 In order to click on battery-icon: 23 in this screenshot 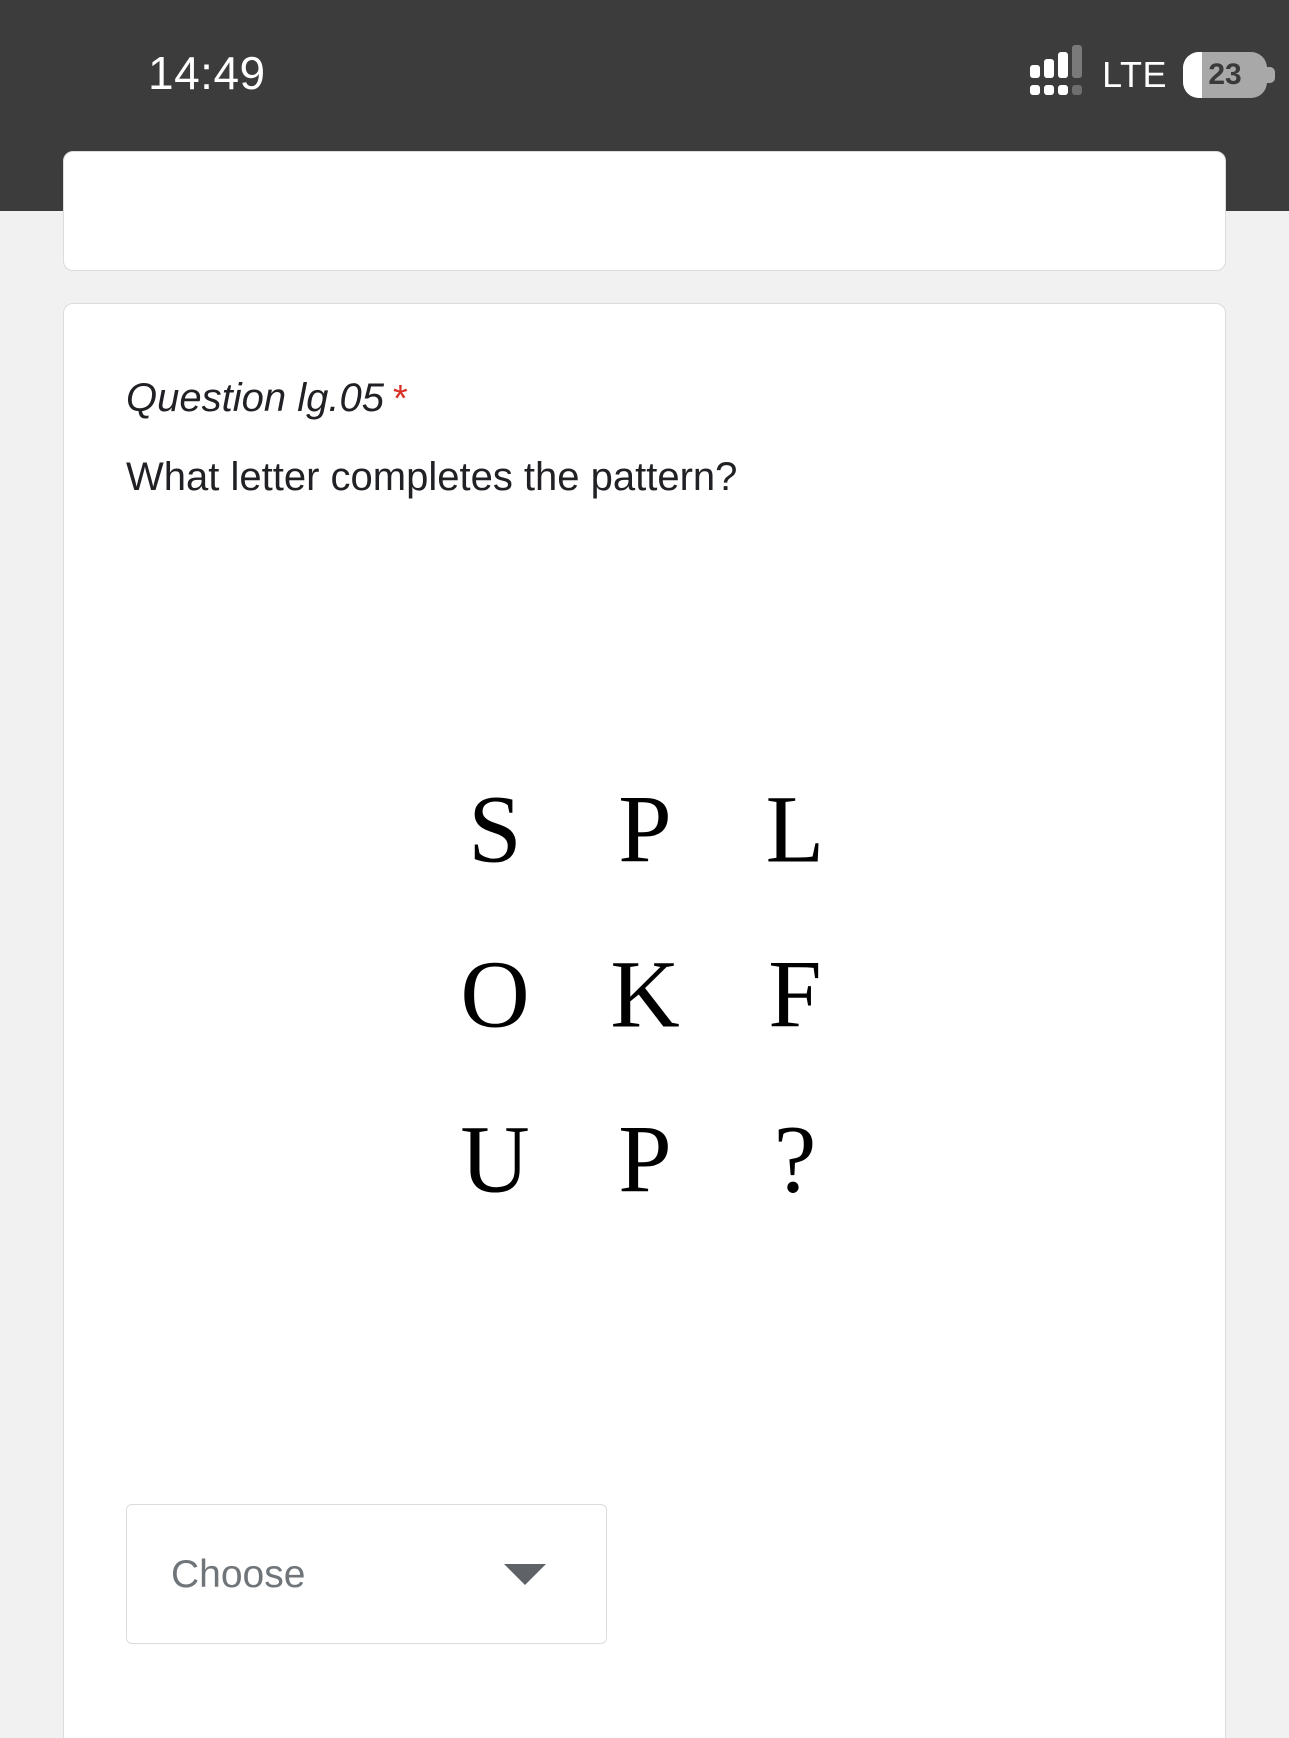, I will do `click(1229, 75)`.